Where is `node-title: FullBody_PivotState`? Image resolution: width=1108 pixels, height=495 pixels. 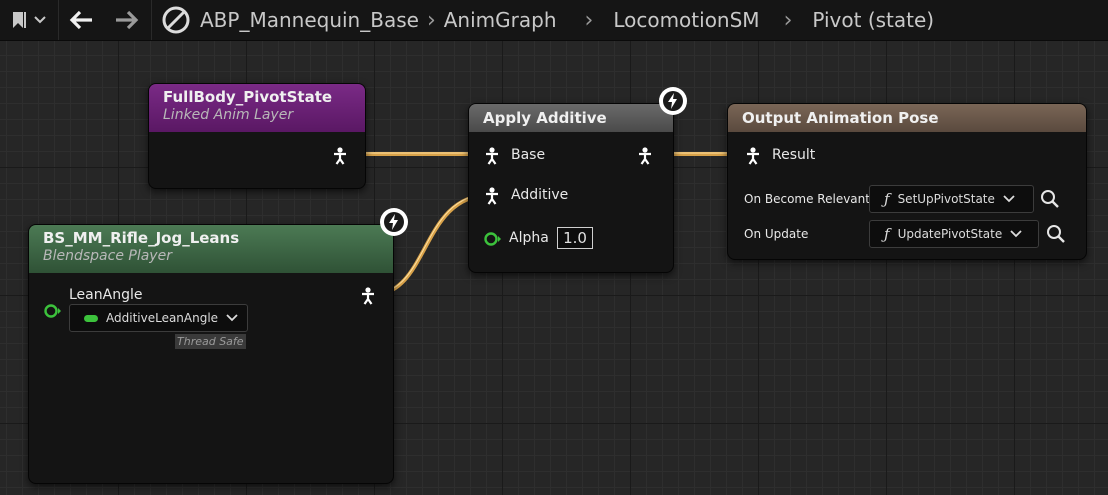 node-title: FullBody_PivotState is located at coordinates (248, 97).